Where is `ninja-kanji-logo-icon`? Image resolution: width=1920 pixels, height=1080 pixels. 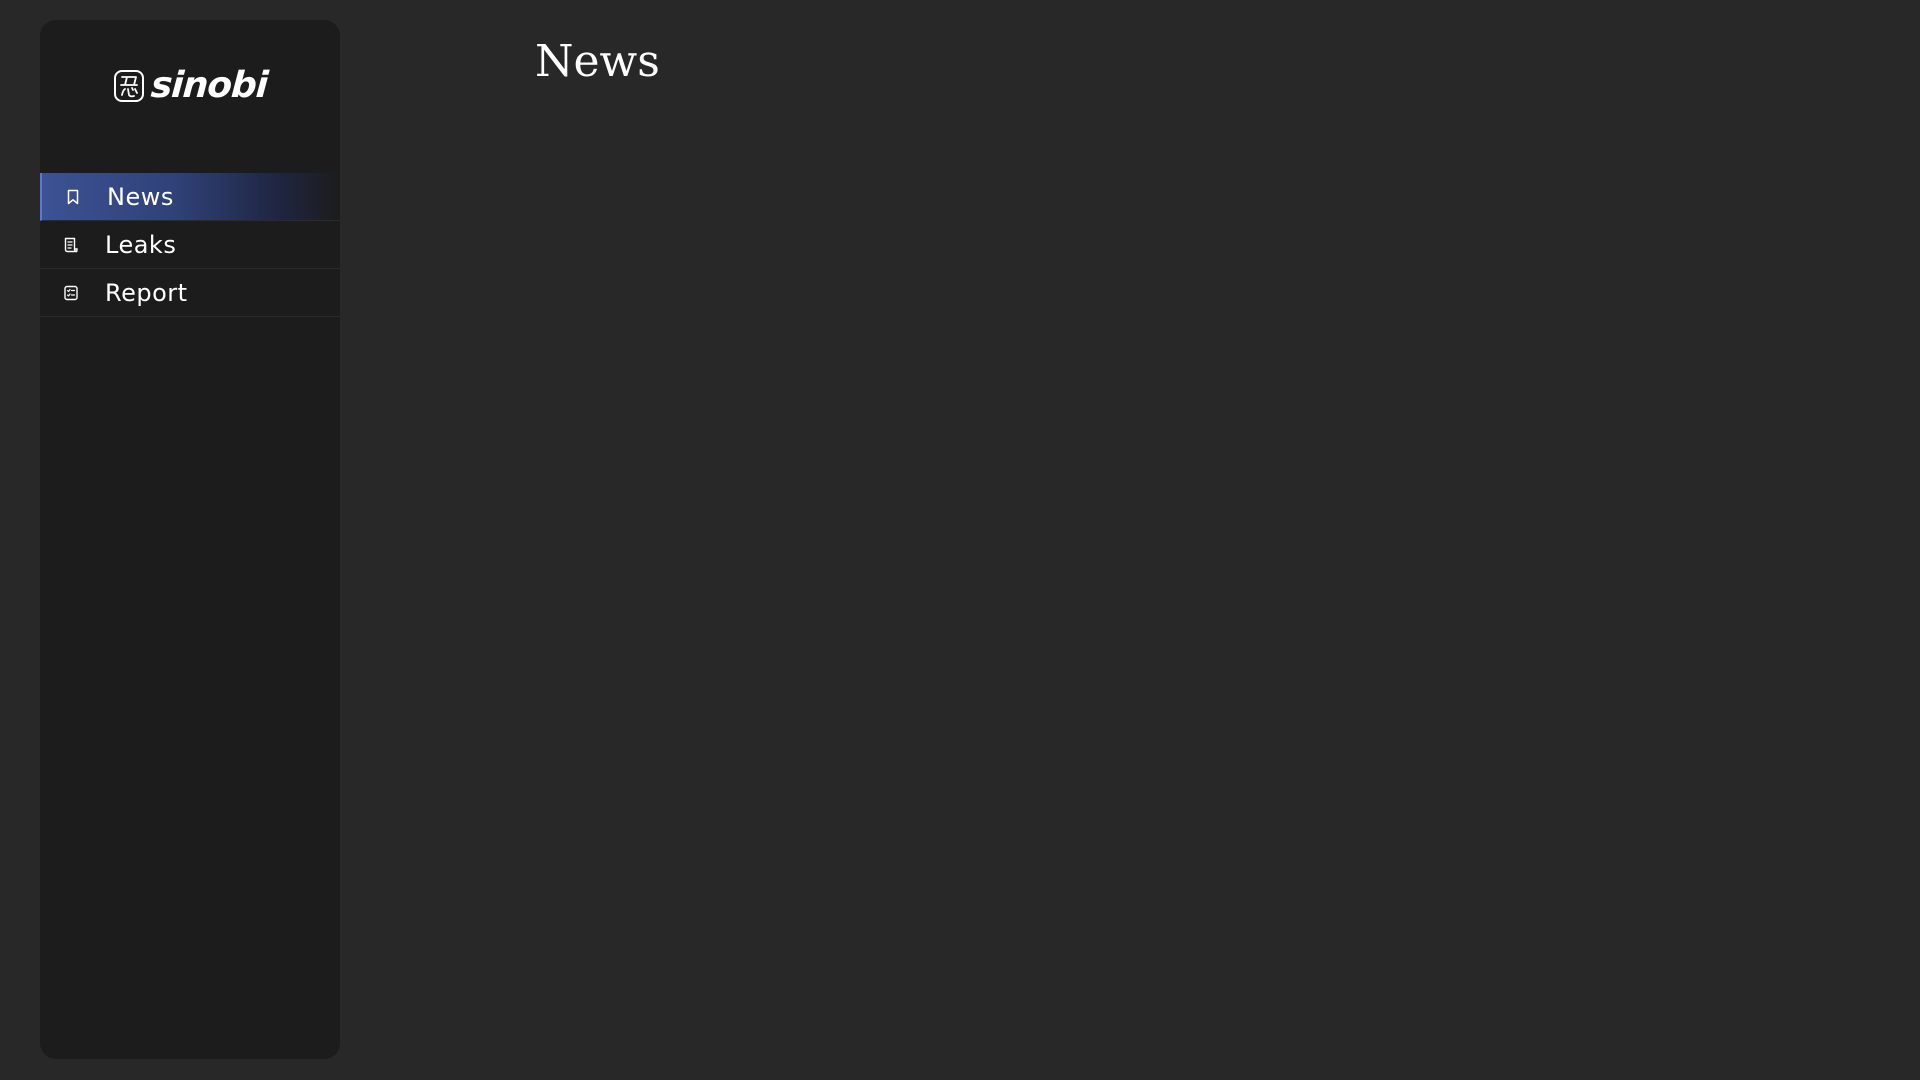
ninja-kanji-logo-icon is located at coordinates (128, 86).